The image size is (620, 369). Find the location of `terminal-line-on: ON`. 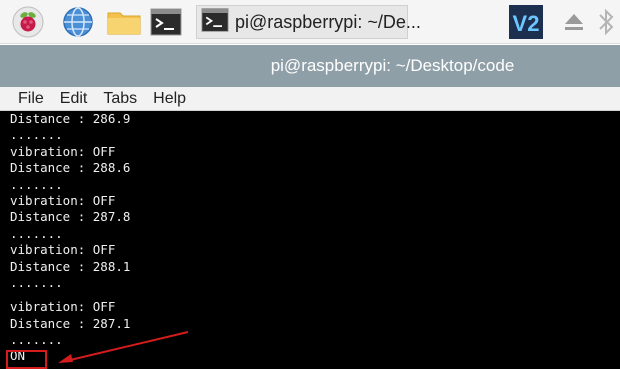

terminal-line-on: ON is located at coordinates (18, 356).